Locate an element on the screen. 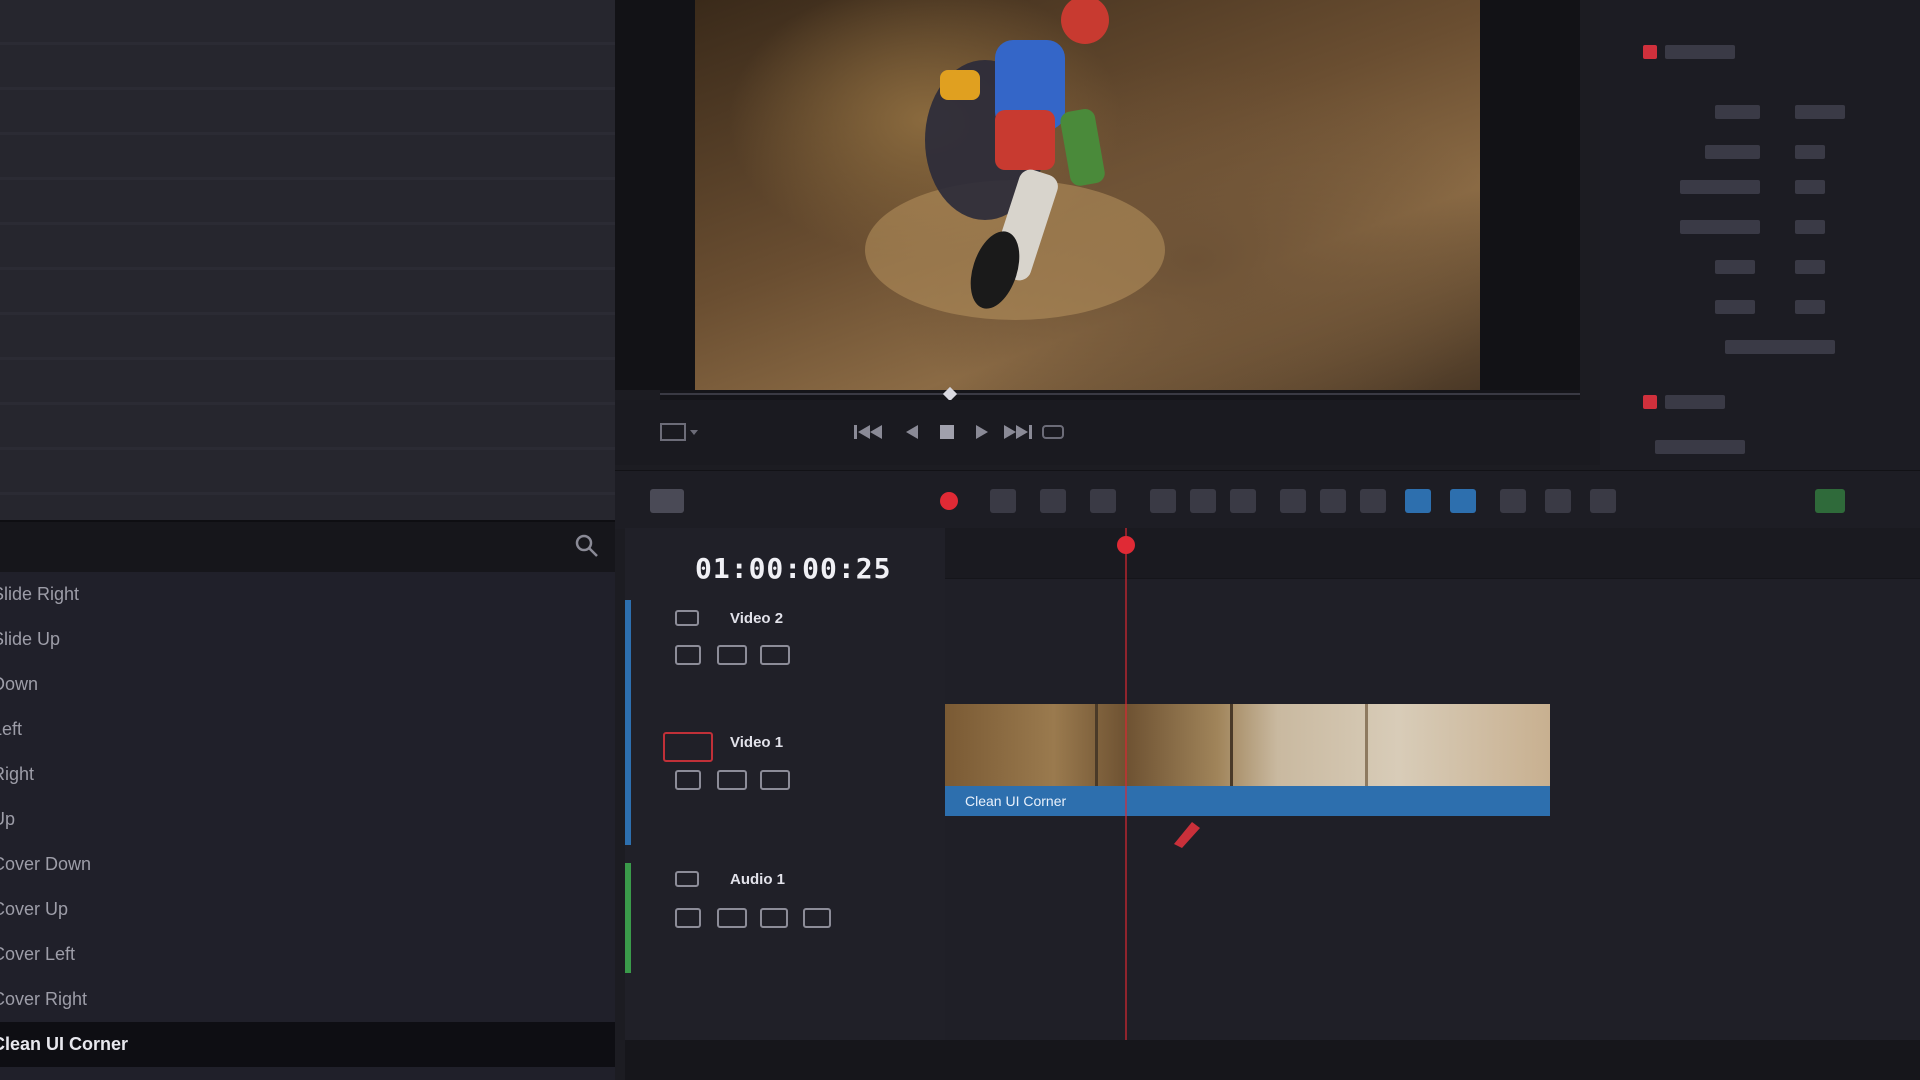  trim-tool-icon is located at coordinates (1053, 501).